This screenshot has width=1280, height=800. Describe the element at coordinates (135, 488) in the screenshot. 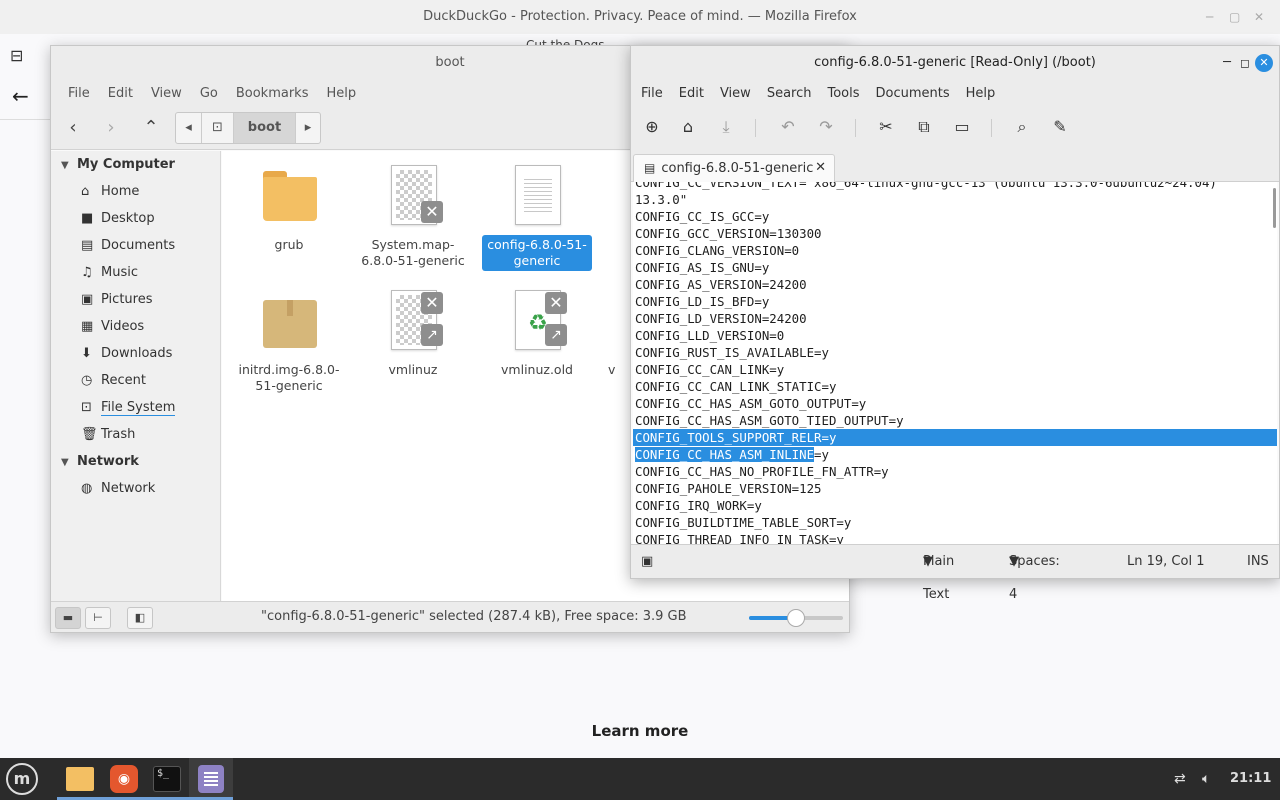

I see `sidebar-item-network: ◍ Network` at that location.